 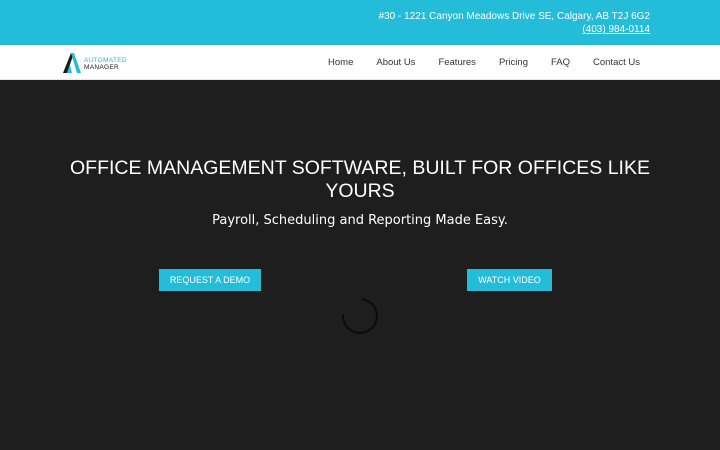 What do you see at coordinates (395, 62) in the screenshot?
I see `nav-about-us: About Us` at bounding box center [395, 62].